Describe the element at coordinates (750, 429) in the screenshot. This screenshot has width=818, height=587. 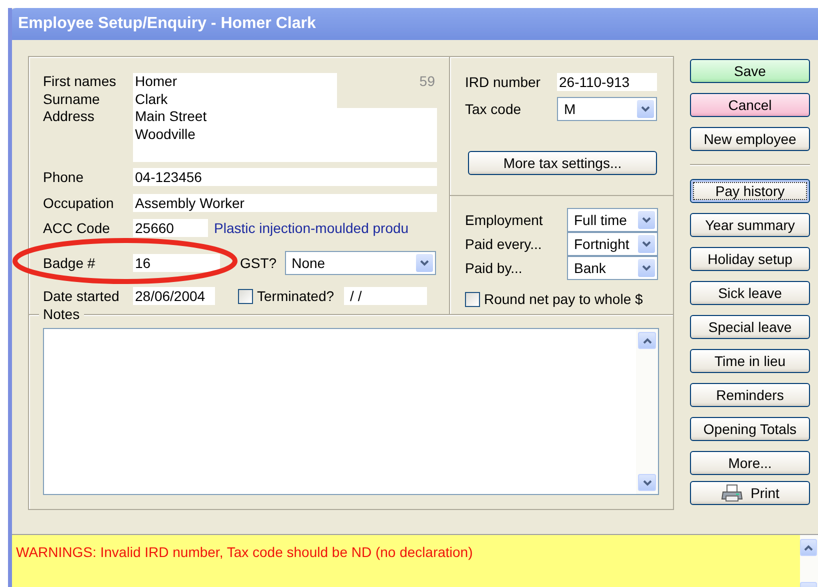
I see `action-button: Opening Totals` at that location.